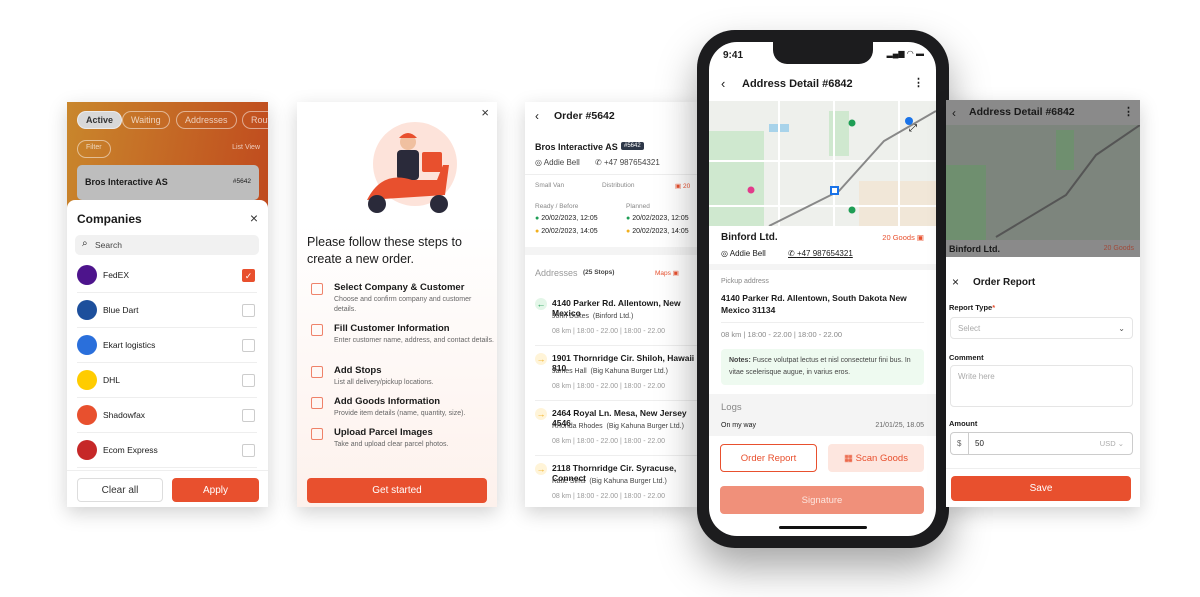 This screenshot has height=597, width=1200. I want to click on ready-start: 20/02/2023, 12:05, so click(569, 218).